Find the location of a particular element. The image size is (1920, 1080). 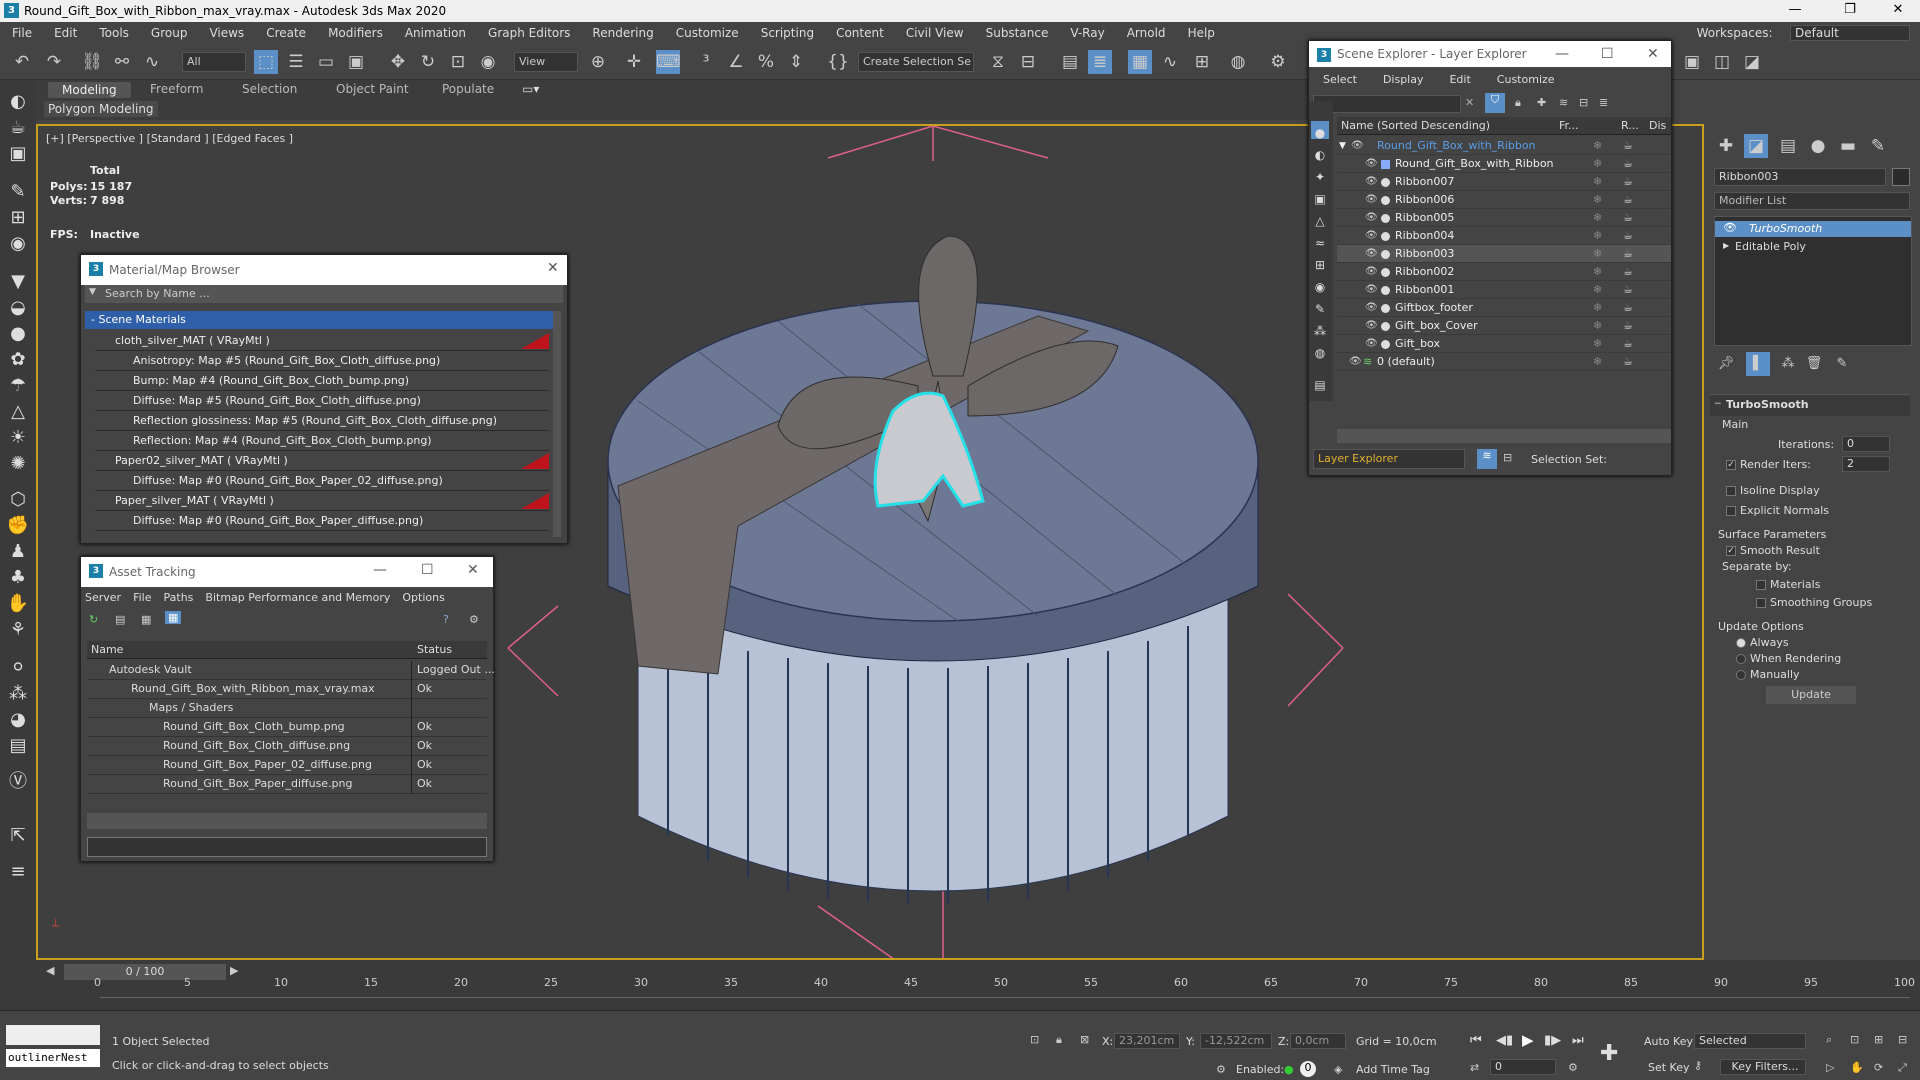

list-item: 👁︎ Ribbon005 ❄ ☕ is located at coordinates (1504, 218).